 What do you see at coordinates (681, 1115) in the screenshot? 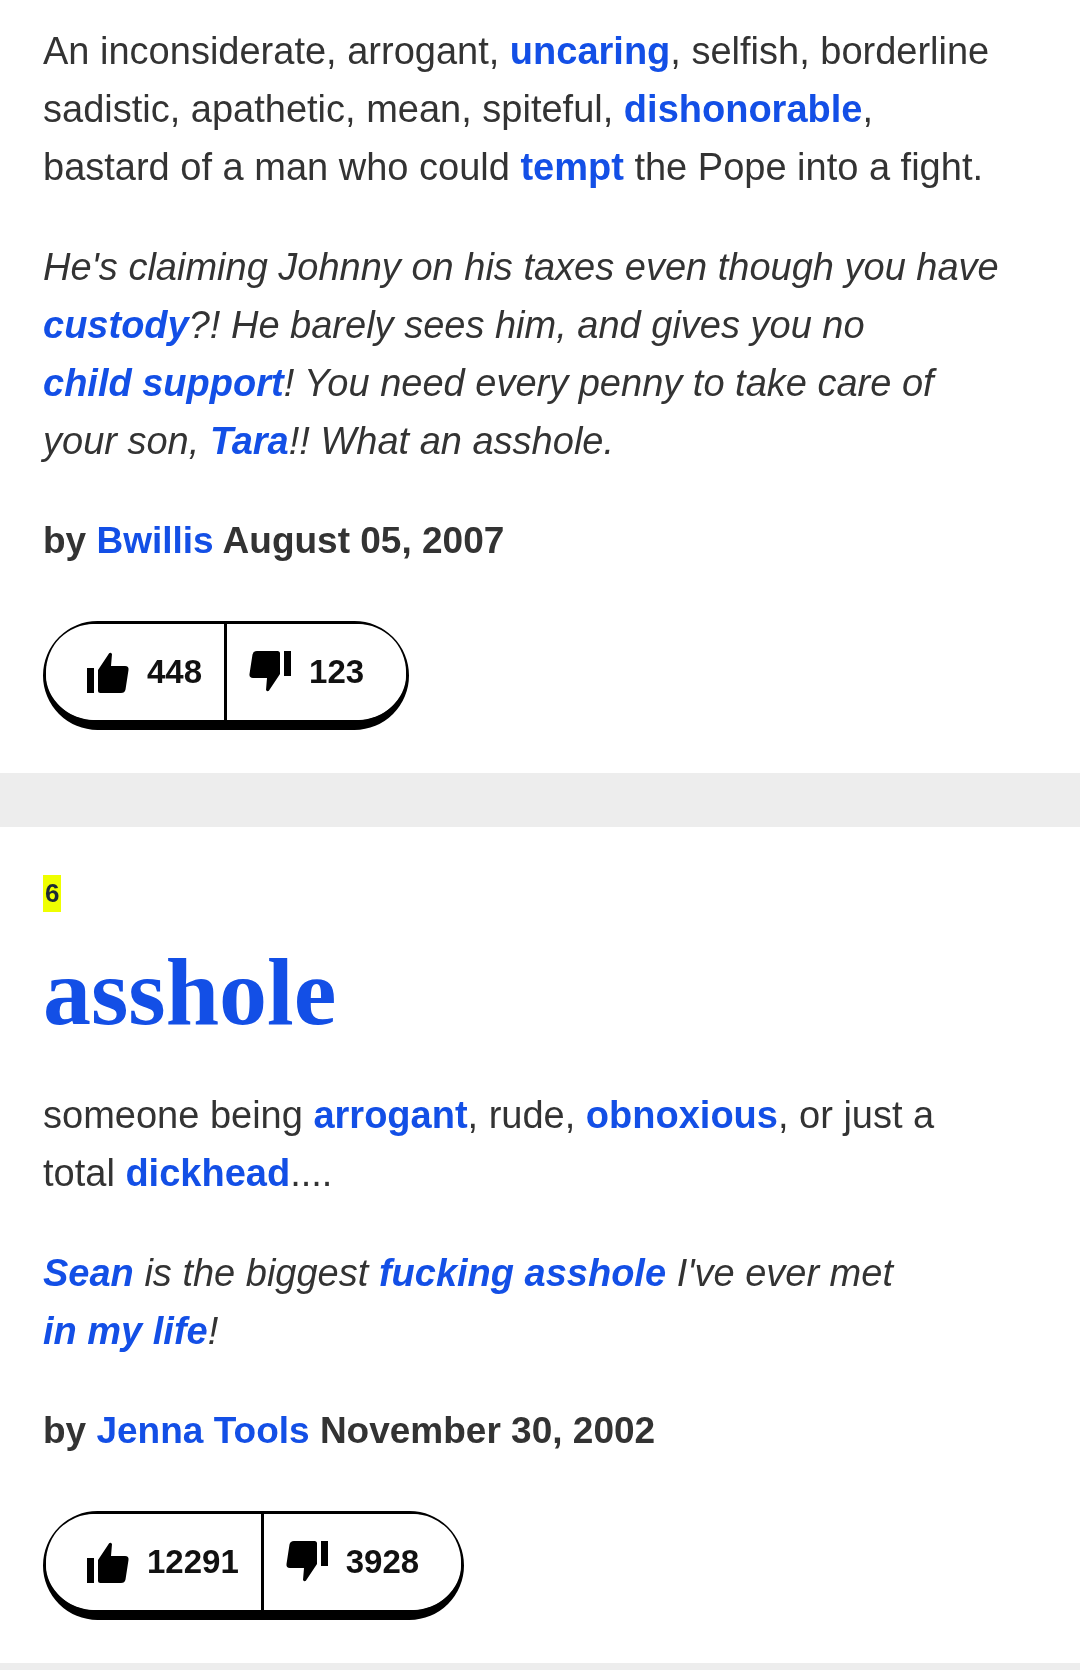
I see `word-link: obnoxious` at bounding box center [681, 1115].